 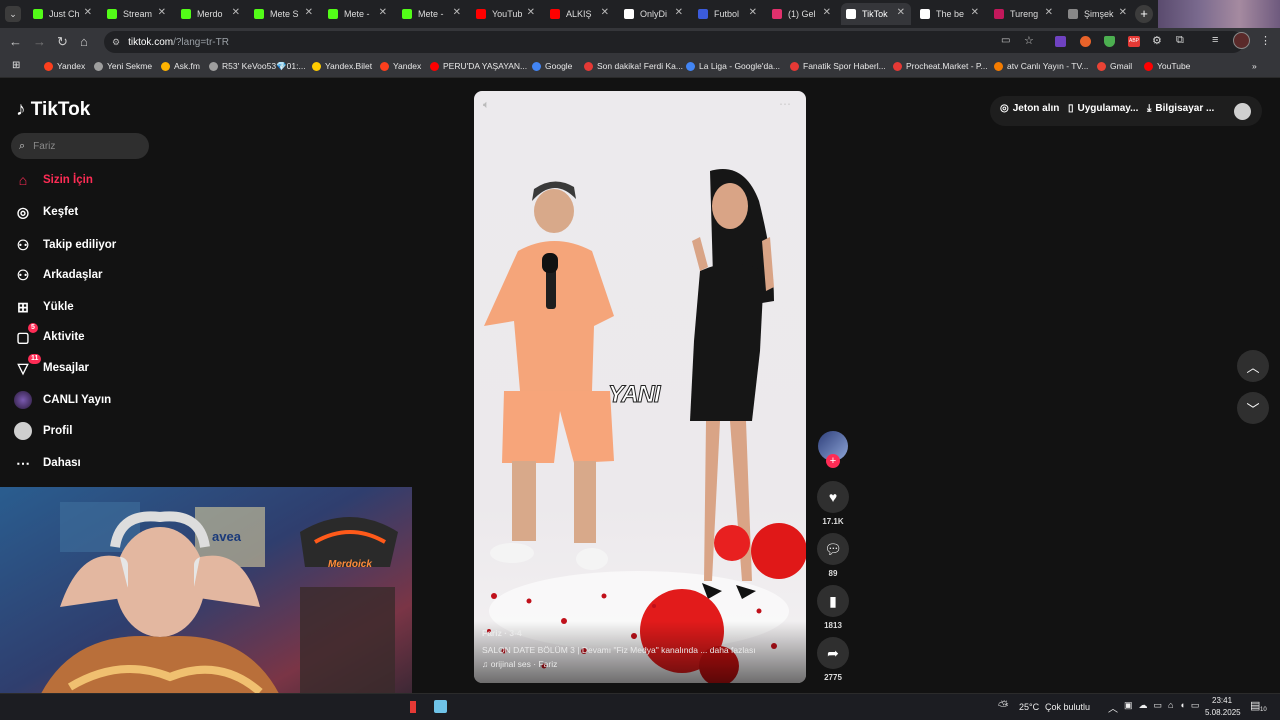 I want to click on browser-tab: Stream ✕, so click(x=137, y=14).